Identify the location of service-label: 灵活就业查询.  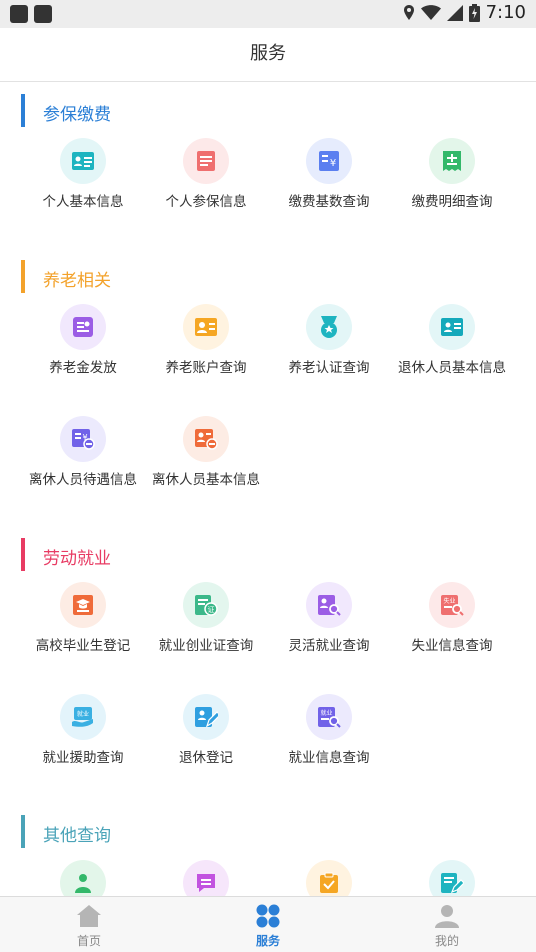
(329, 646).